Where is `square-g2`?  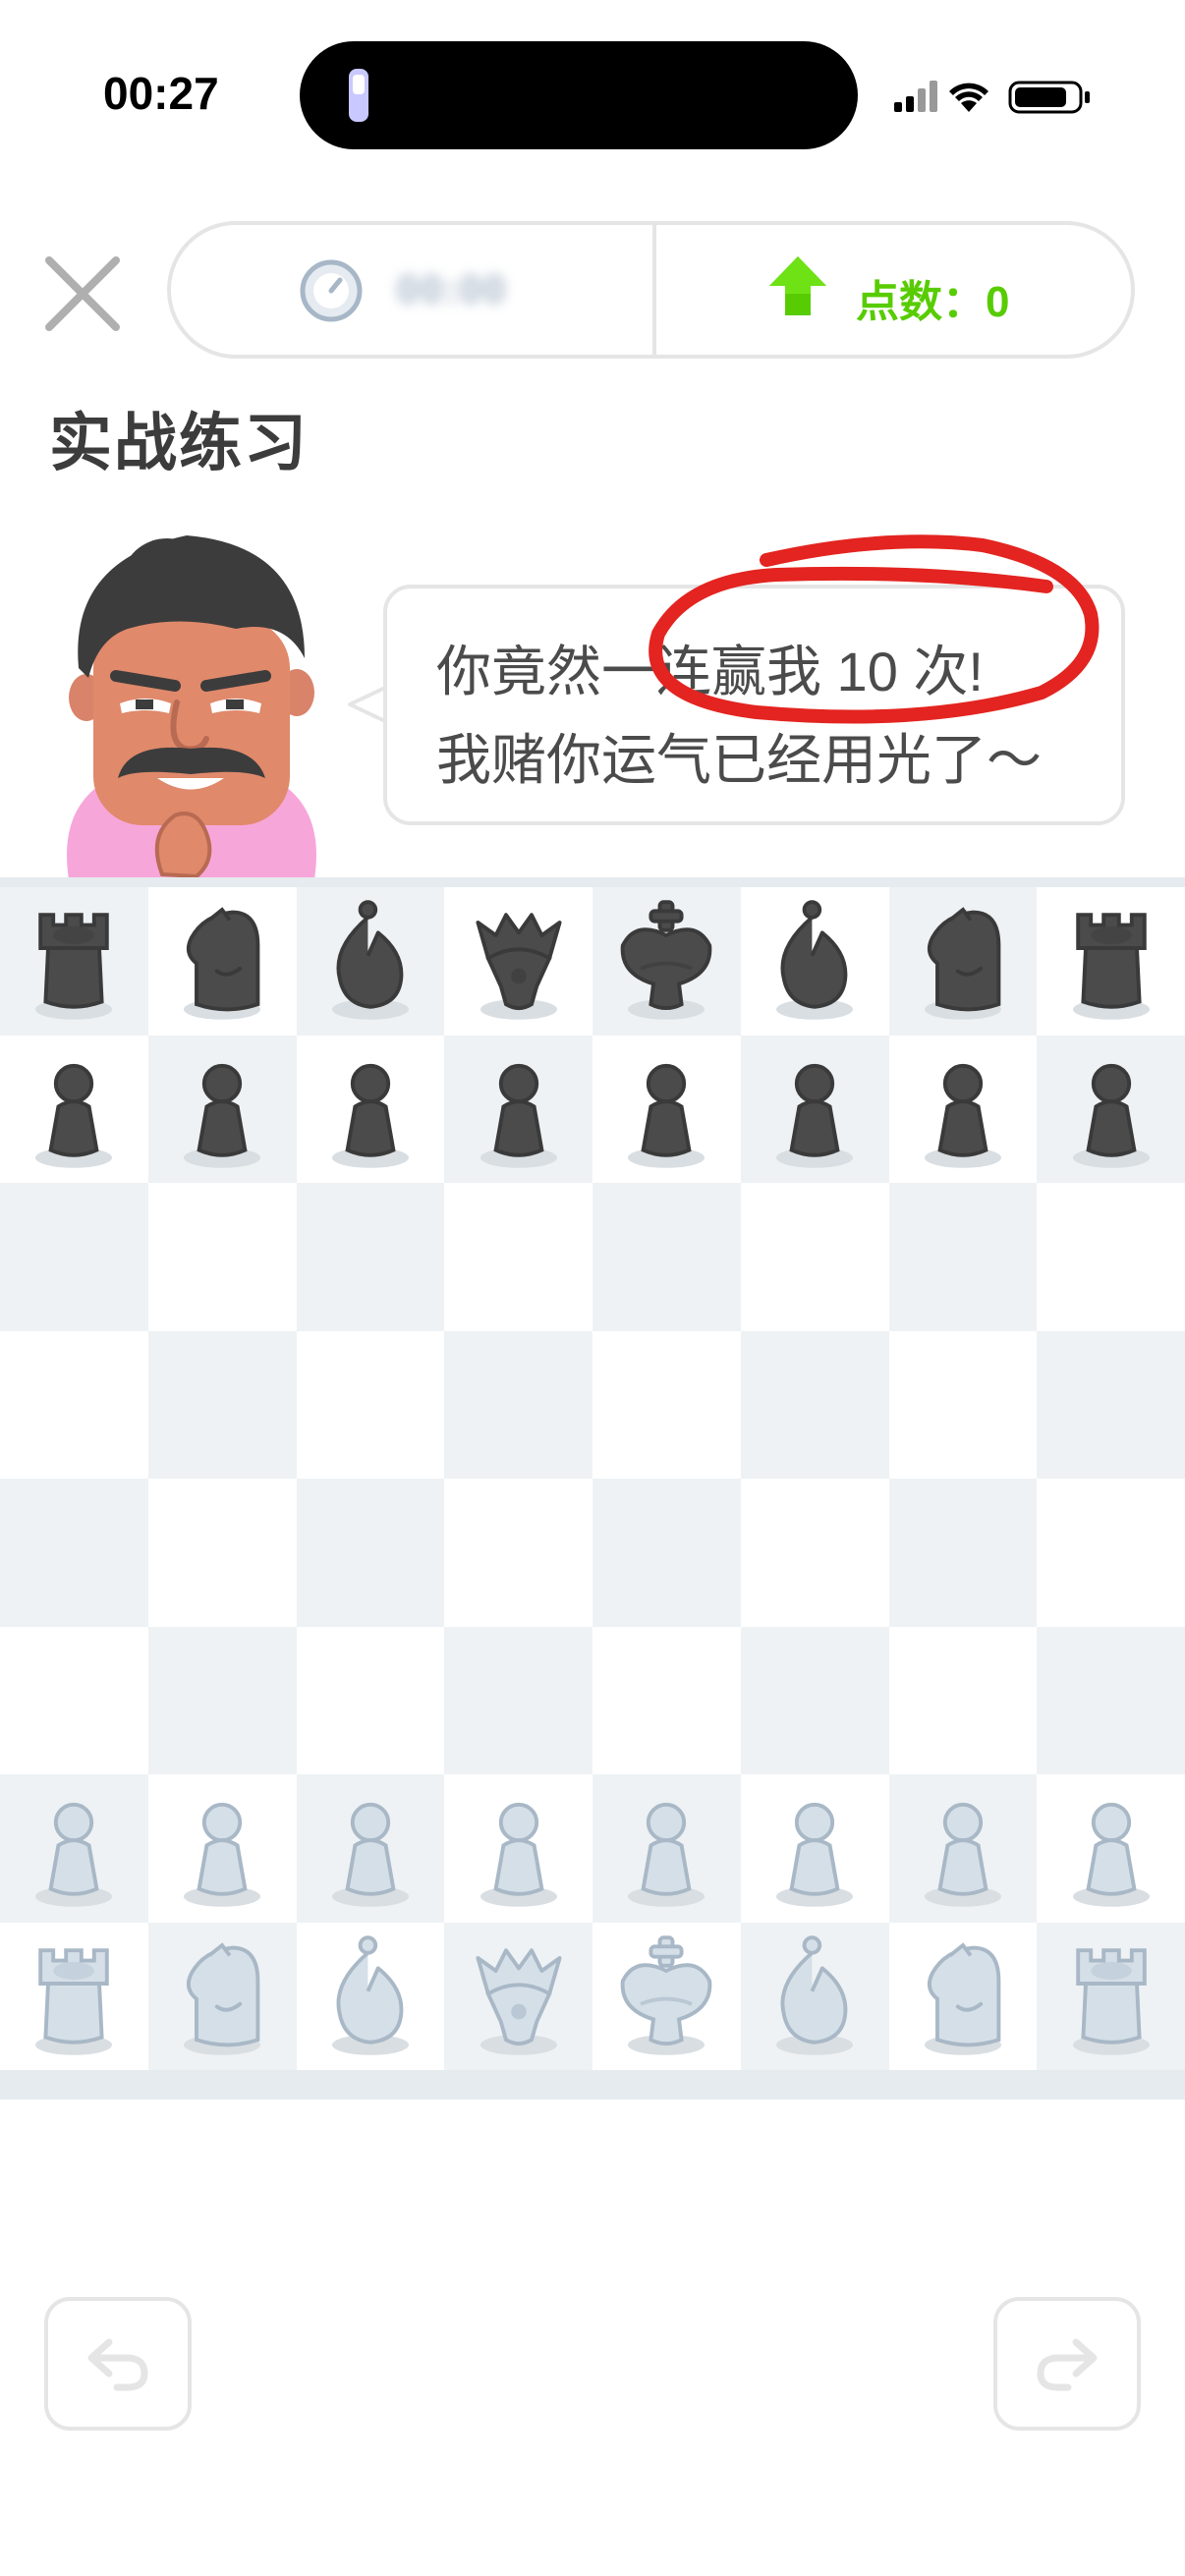
square-g2 is located at coordinates (963, 1848).